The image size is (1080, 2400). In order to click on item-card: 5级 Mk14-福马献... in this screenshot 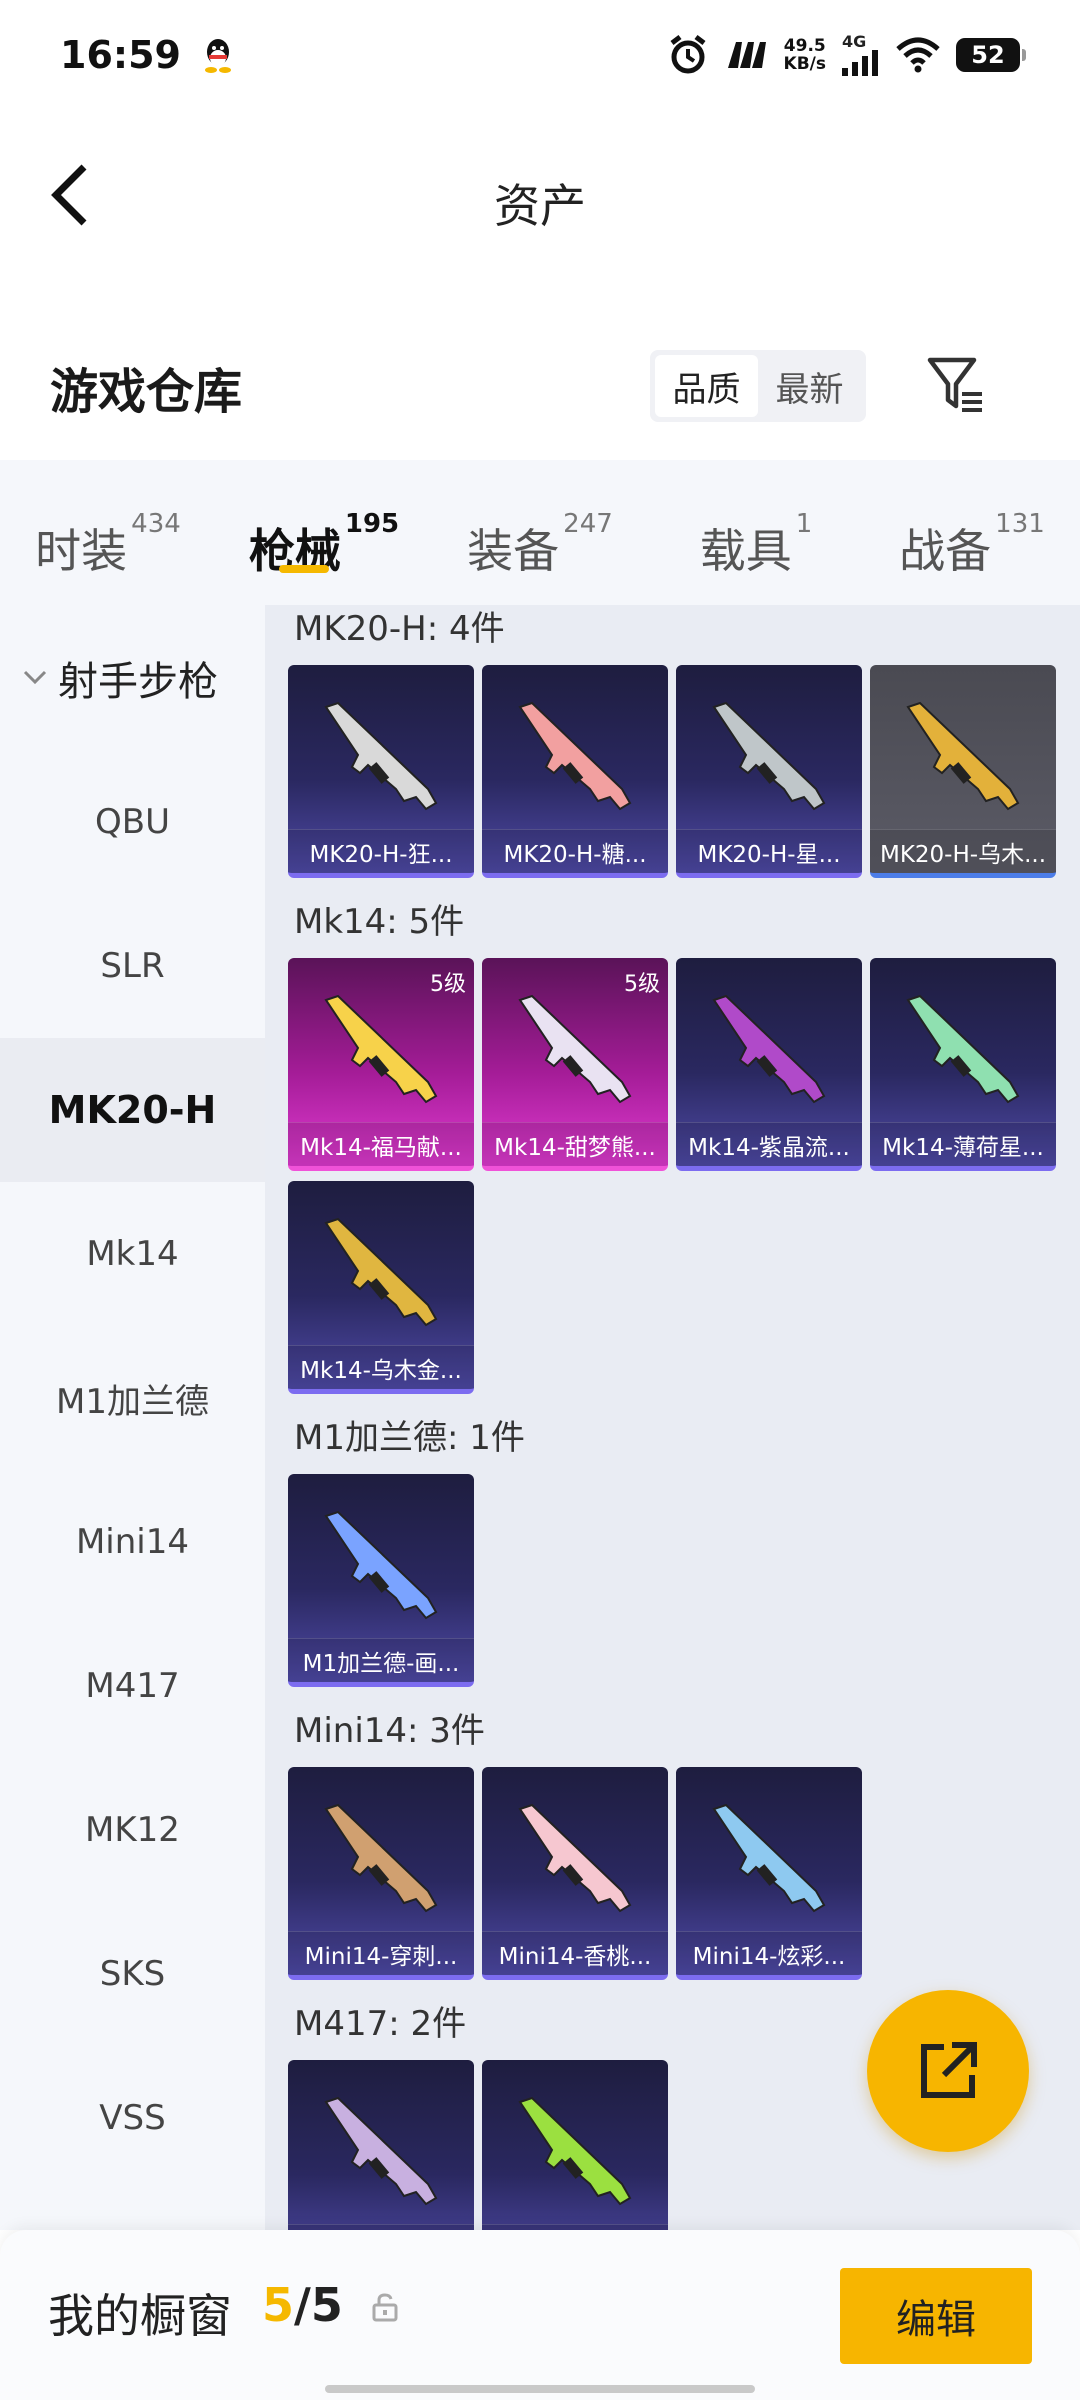, I will do `click(381, 1064)`.